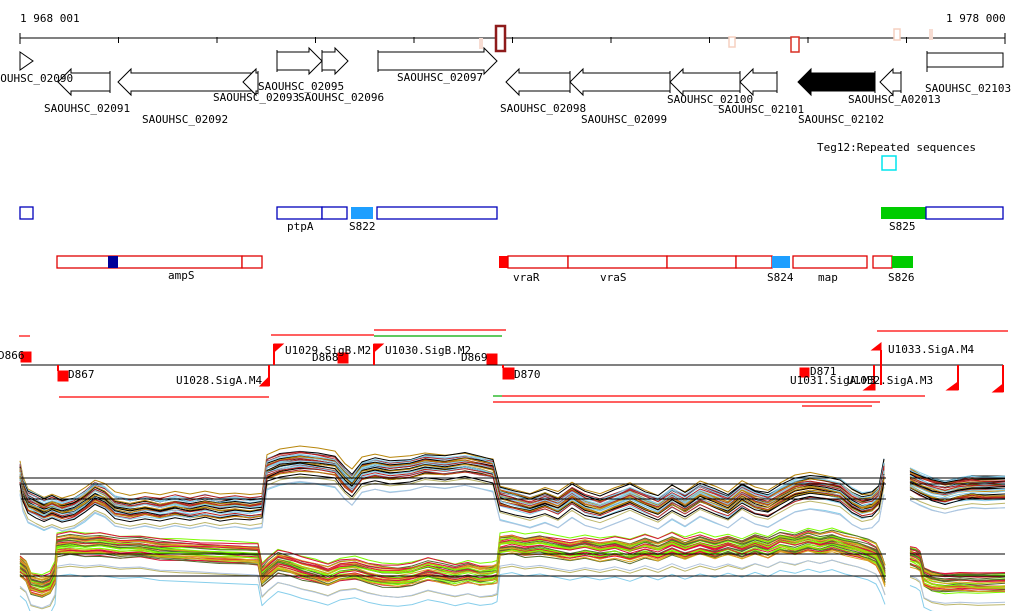 The image size is (1024, 611). What do you see at coordinates (828, 277) in the screenshot?
I see `feature-label-map: map` at bounding box center [828, 277].